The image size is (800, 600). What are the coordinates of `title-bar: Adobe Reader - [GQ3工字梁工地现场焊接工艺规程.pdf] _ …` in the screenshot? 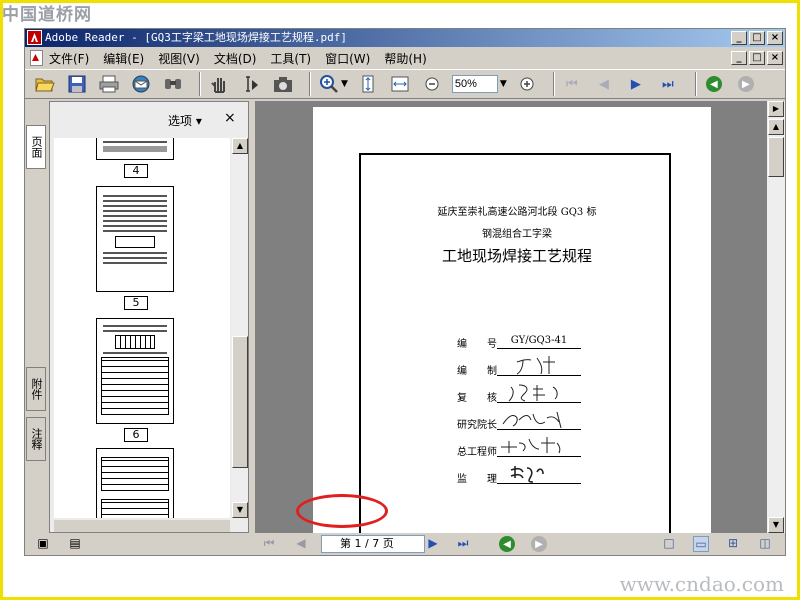 It's located at (405, 38).